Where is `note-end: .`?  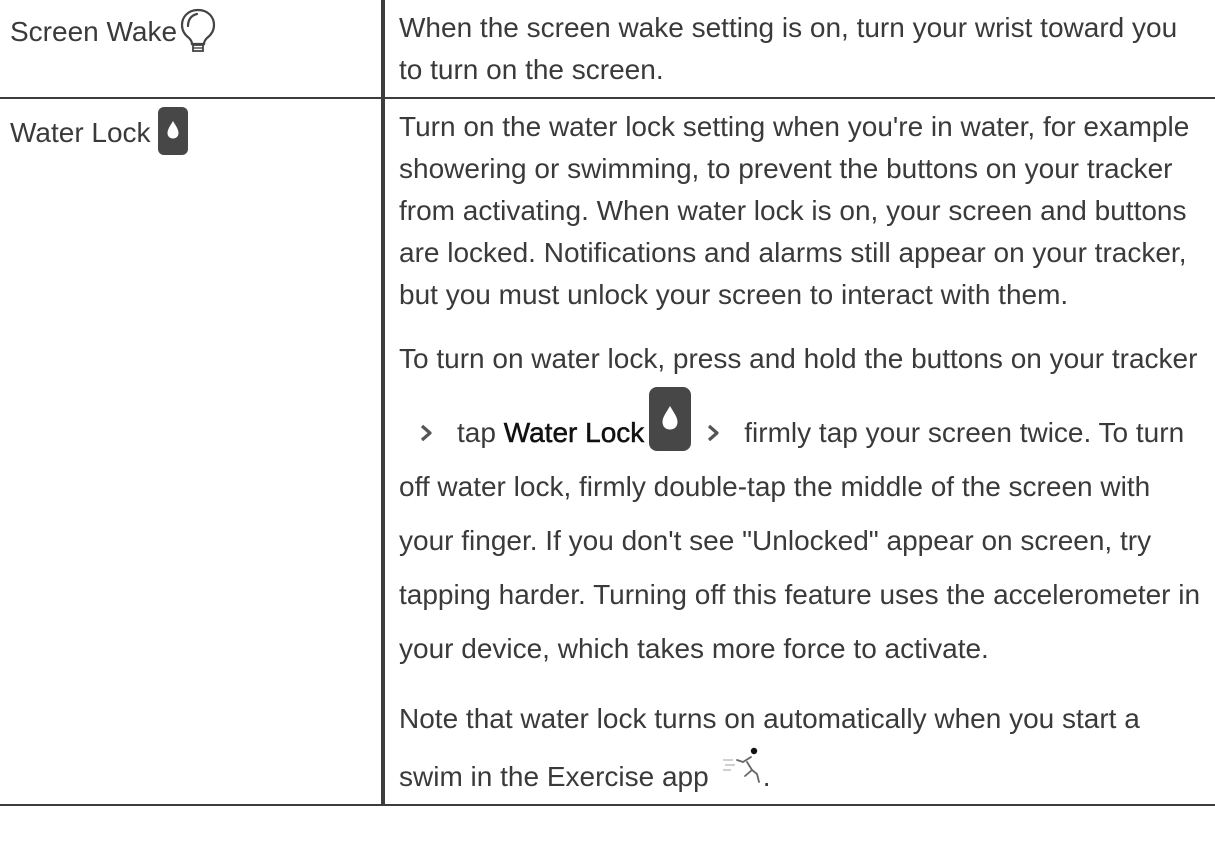
note-end: . is located at coordinates (766, 776).